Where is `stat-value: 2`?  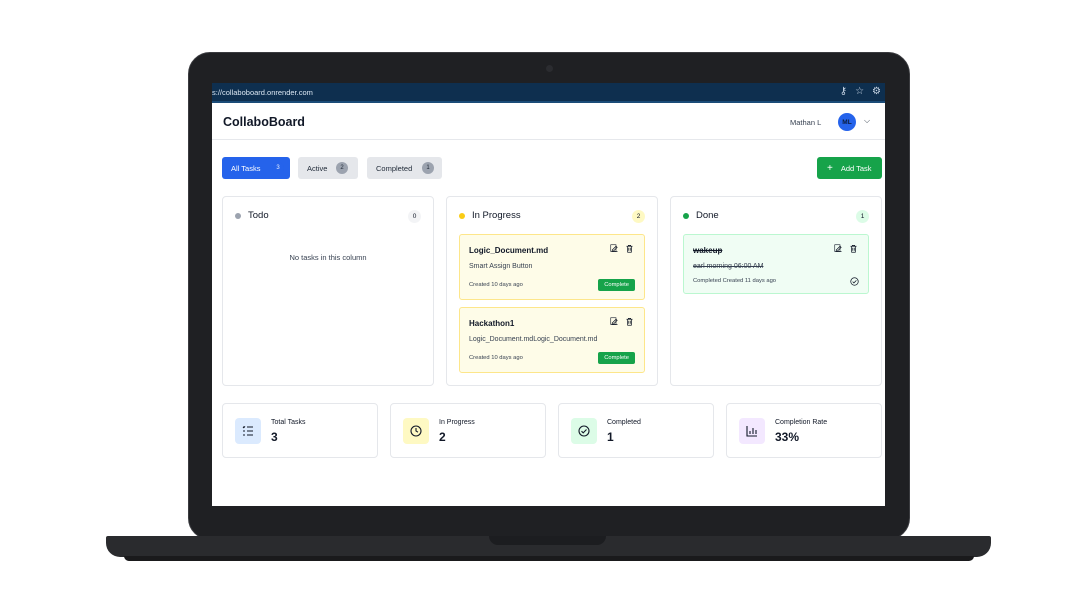 stat-value: 2 is located at coordinates (442, 437).